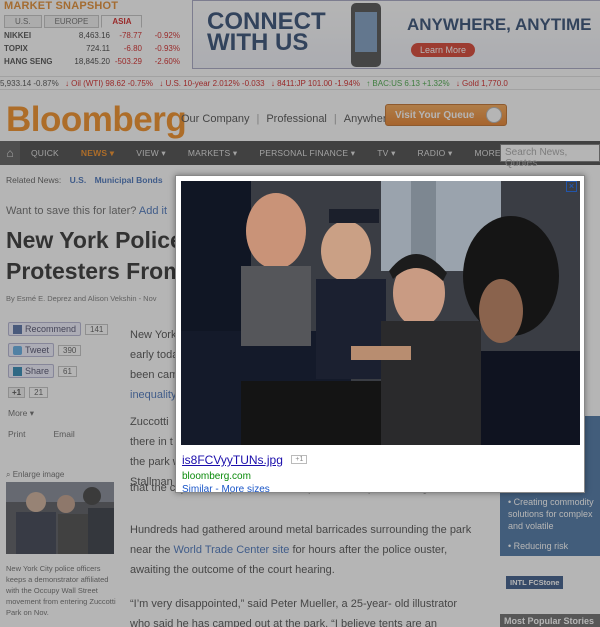 The image size is (600, 627). Describe the element at coordinates (244, 489) in the screenshot. I see `similar-more-sizes-links: Similar - More sizes` at that location.